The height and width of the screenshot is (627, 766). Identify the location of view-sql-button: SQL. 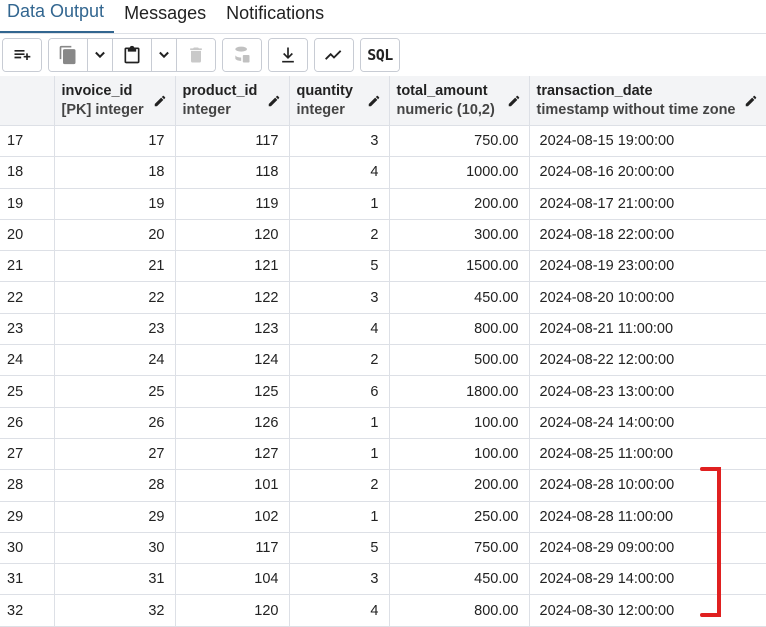
(380, 55).